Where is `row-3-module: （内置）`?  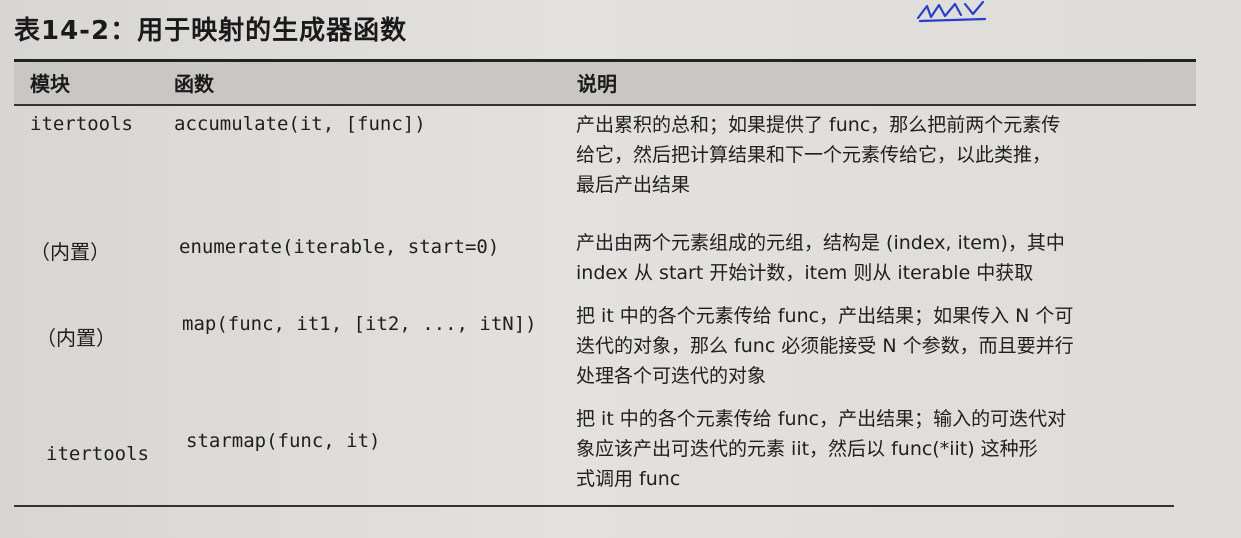
row-3-module: （内置） is located at coordinates (76, 338).